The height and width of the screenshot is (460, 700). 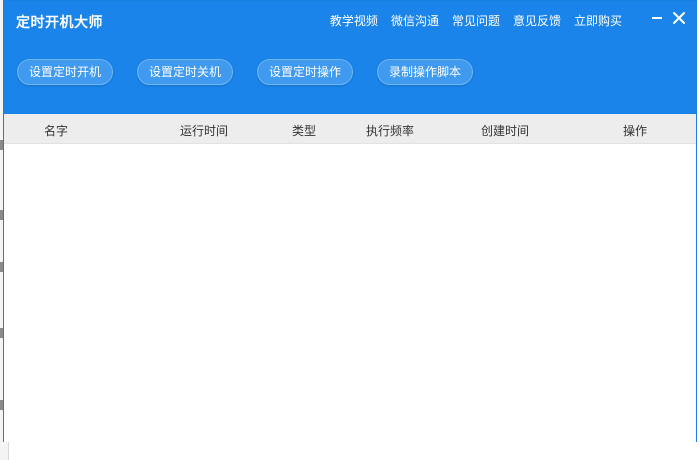 I want to click on minimize-icon, so click(x=657, y=18).